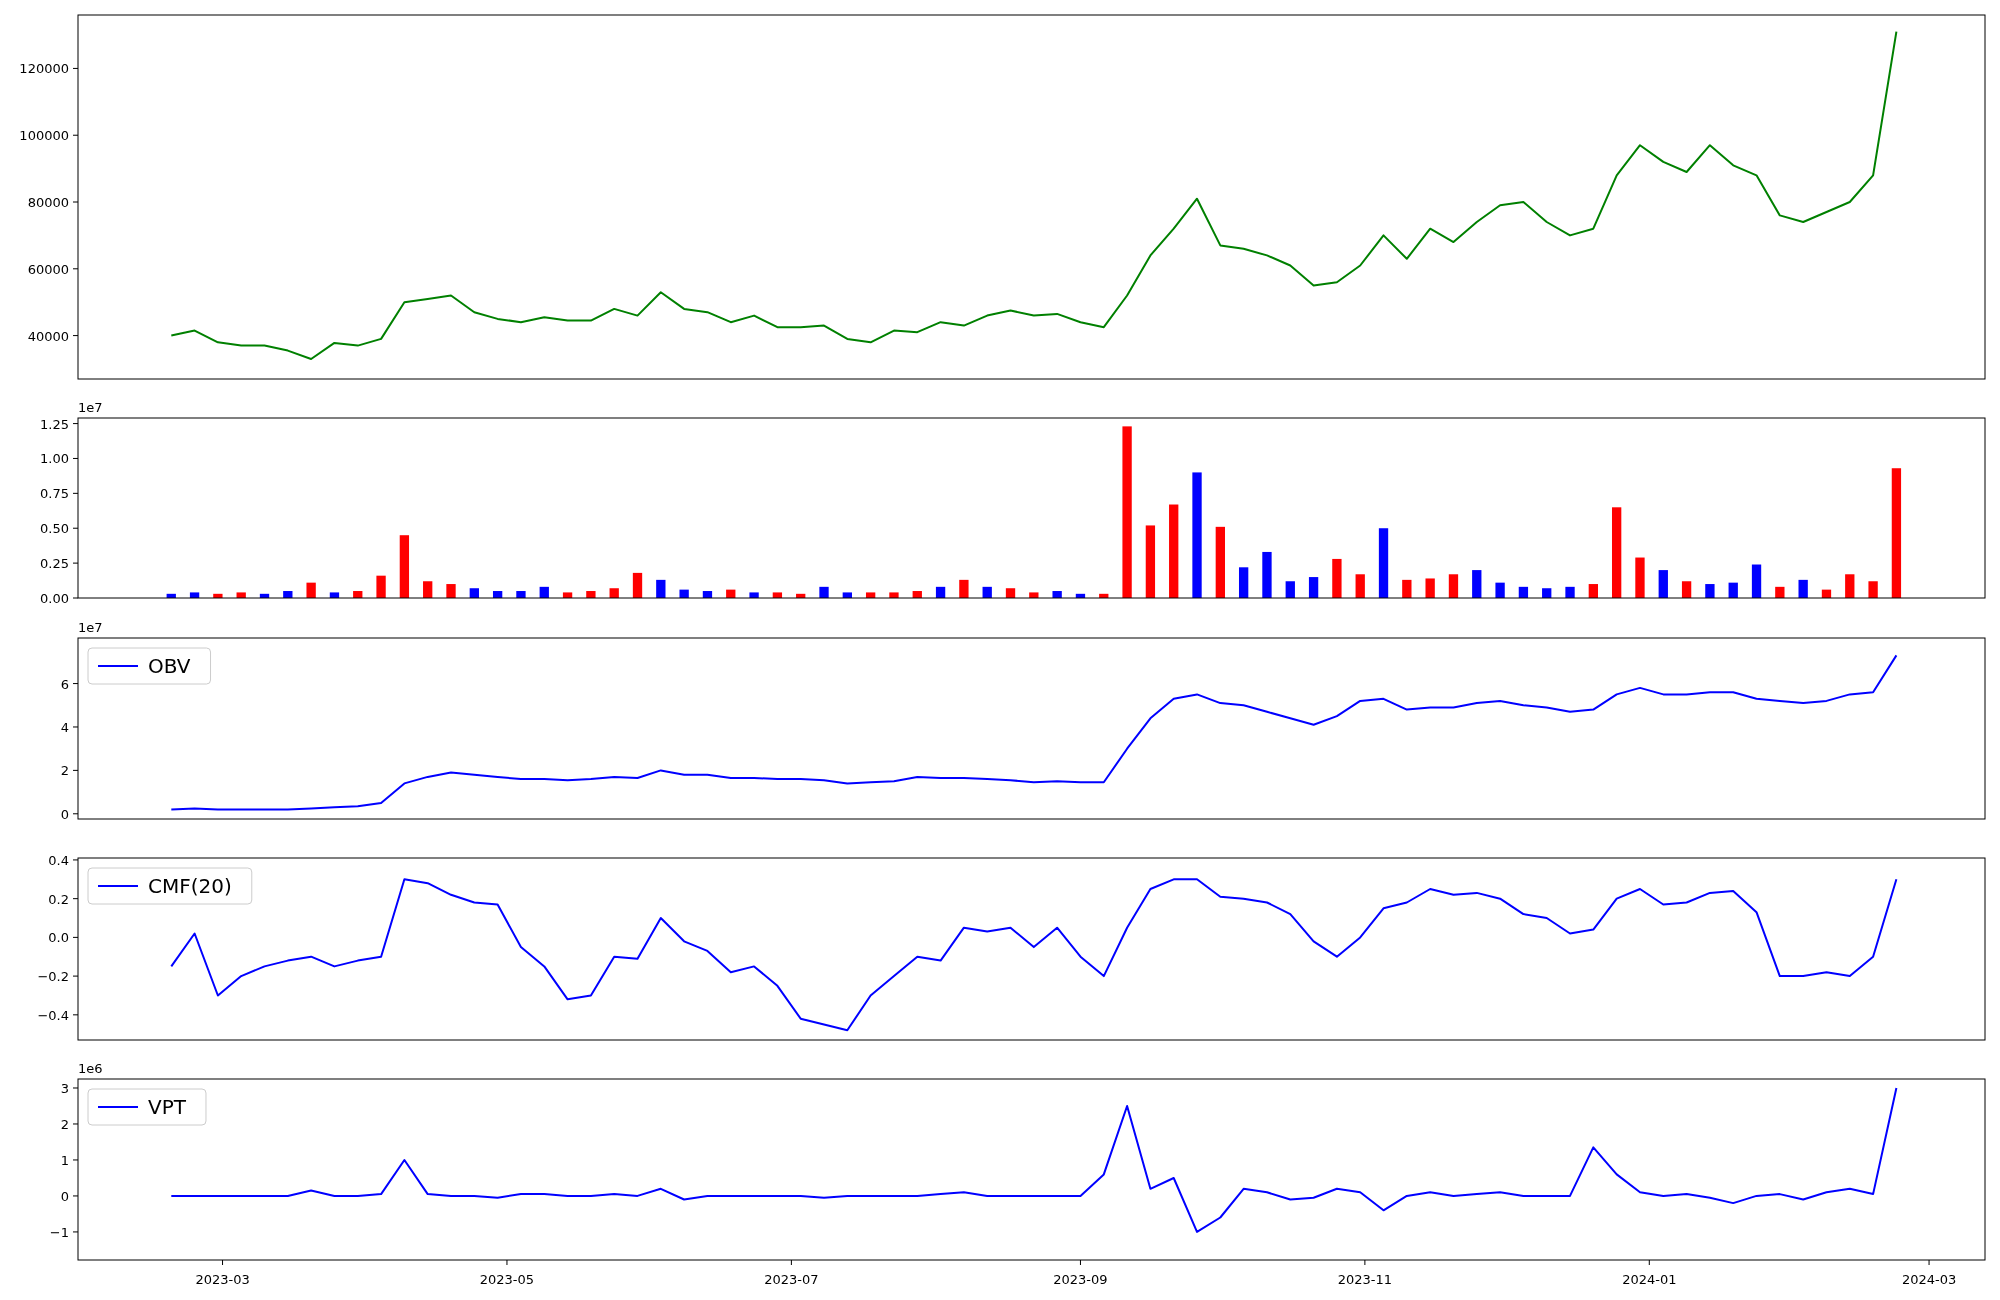 Image resolution: width=2000 pixels, height=1300 pixels. What do you see at coordinates (48, 202) in the screenshot?
I see `y-tick-label: 80000` at bounding box center [48, 202].